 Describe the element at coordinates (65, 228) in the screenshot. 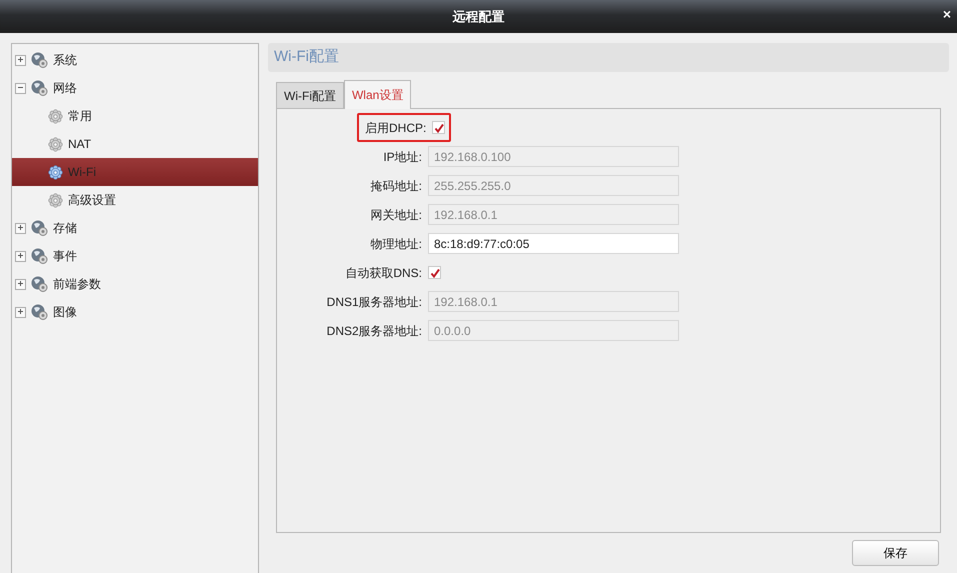

I see `tree-item-label: 存储` at that location.